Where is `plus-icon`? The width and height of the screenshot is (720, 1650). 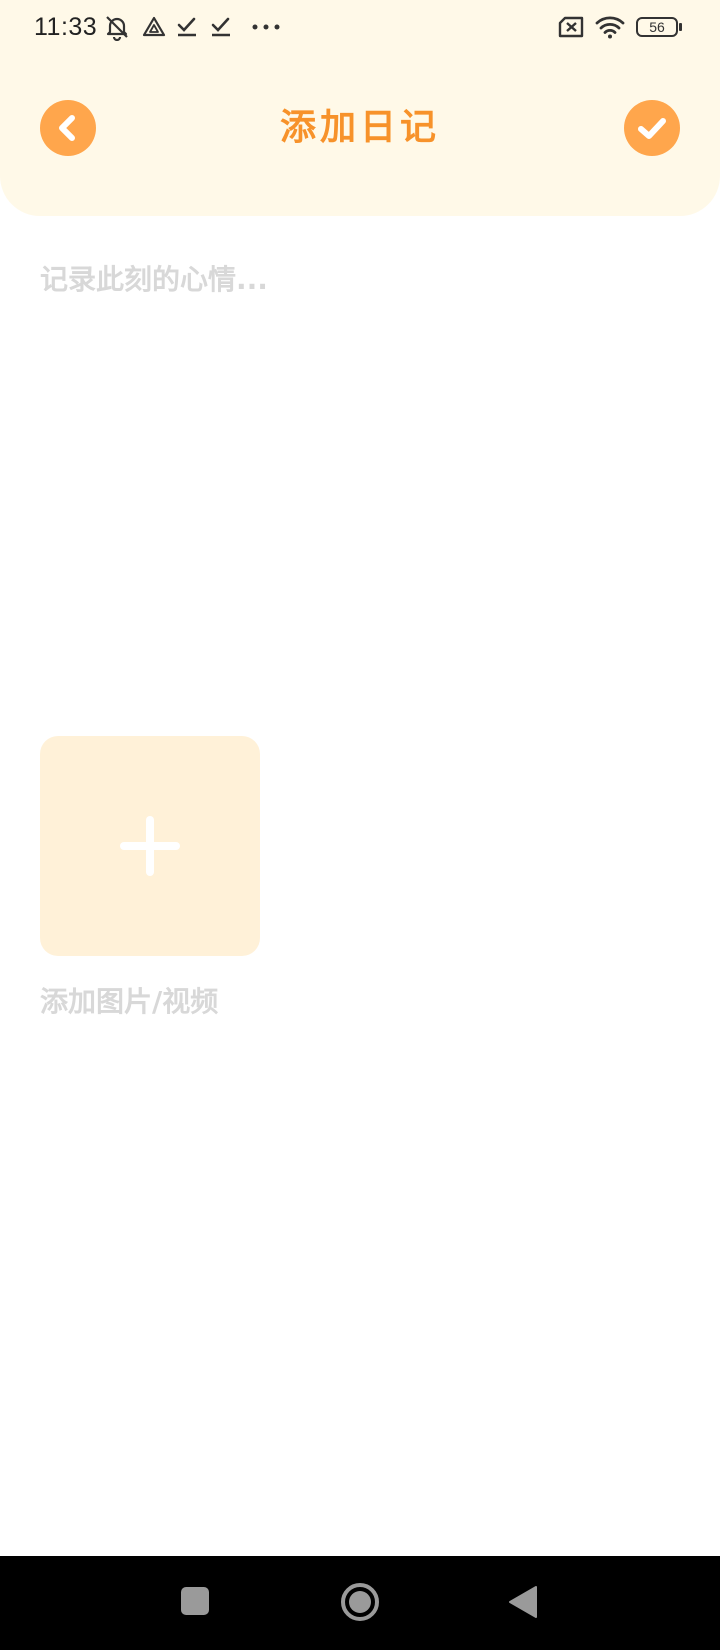 plus-icon is located at coordinates (150, 846).